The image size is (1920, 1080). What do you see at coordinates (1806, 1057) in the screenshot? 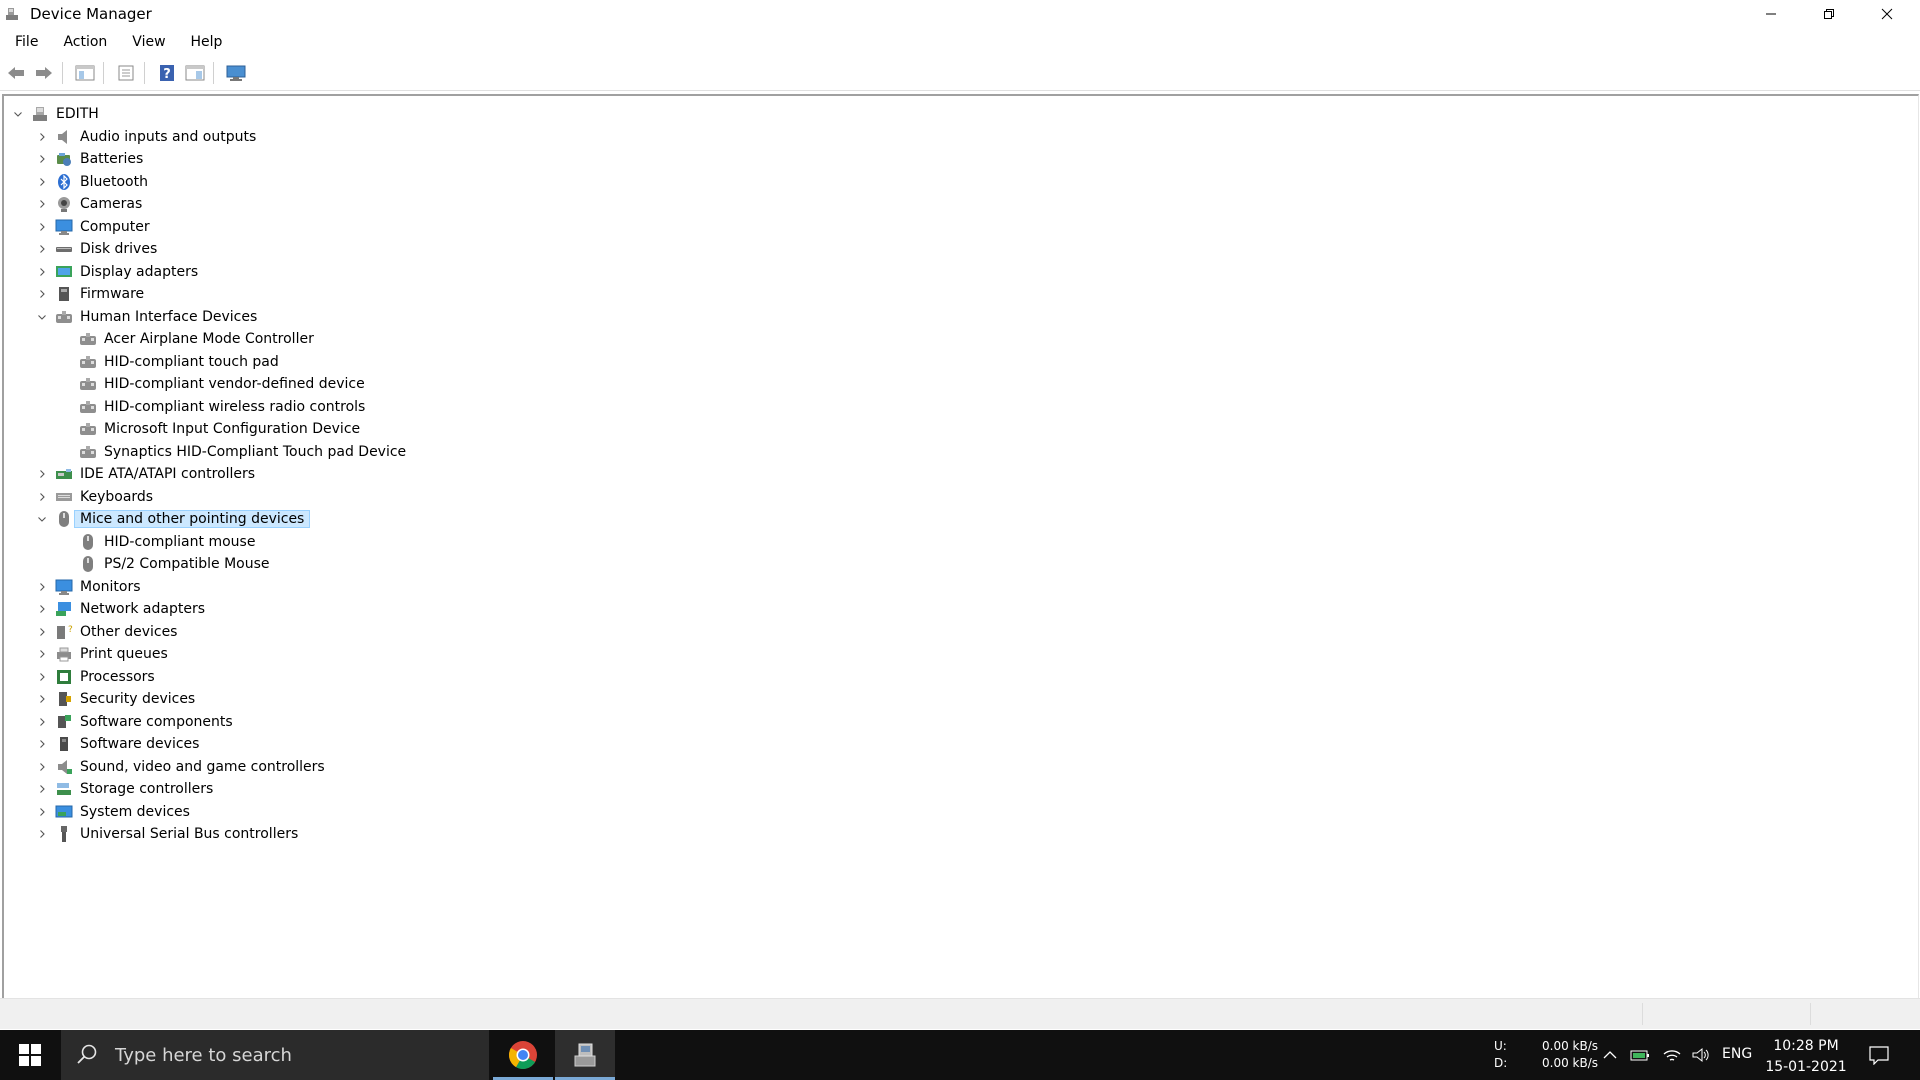
I see `taskbar-clock: 10:28 PM 15-01-2021` at bounding box center [1806, 1057].